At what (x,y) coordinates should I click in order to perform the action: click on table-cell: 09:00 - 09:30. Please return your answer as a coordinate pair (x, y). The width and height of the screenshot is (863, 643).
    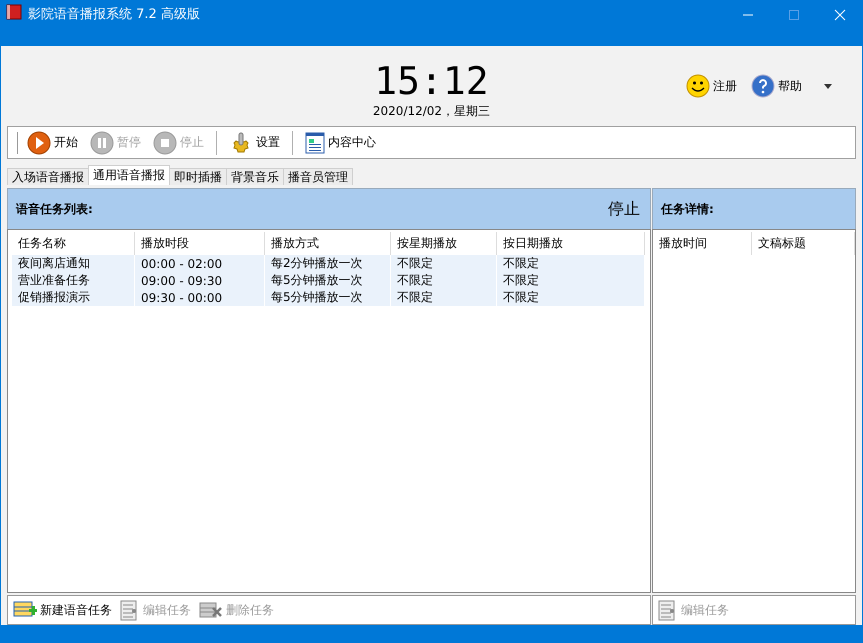
    Looking at the image, I should click on (199, 280).